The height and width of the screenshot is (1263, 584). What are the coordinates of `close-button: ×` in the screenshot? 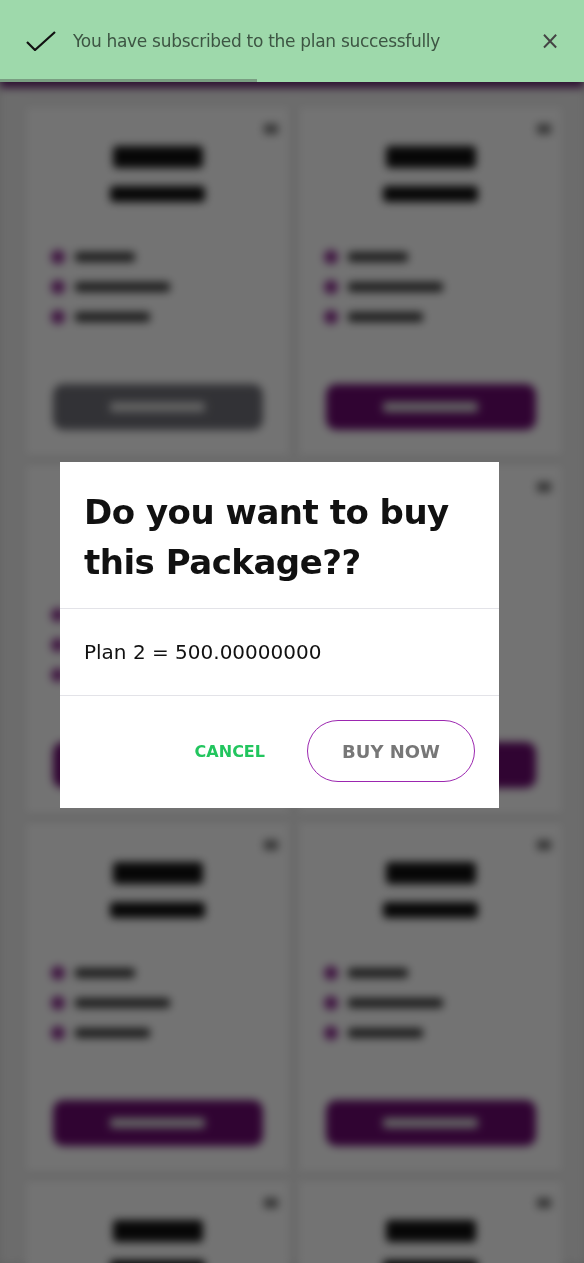 It's located at (549, 41).